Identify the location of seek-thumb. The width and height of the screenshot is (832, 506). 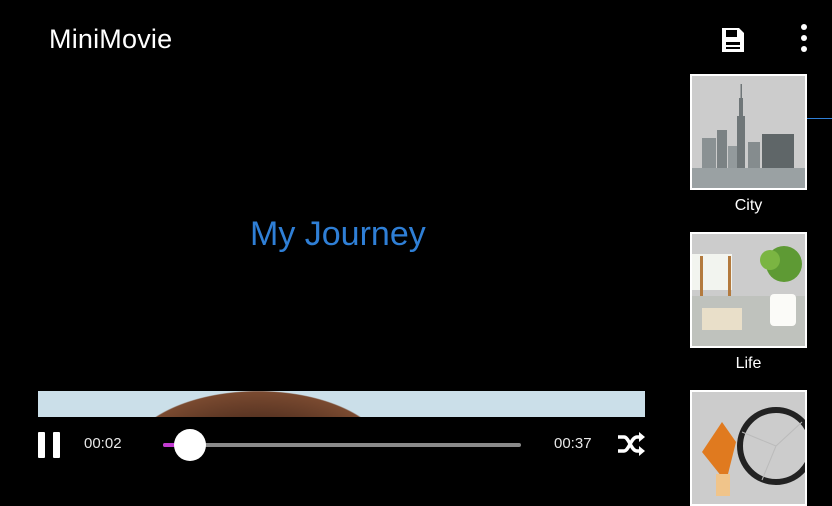
(190, 445).